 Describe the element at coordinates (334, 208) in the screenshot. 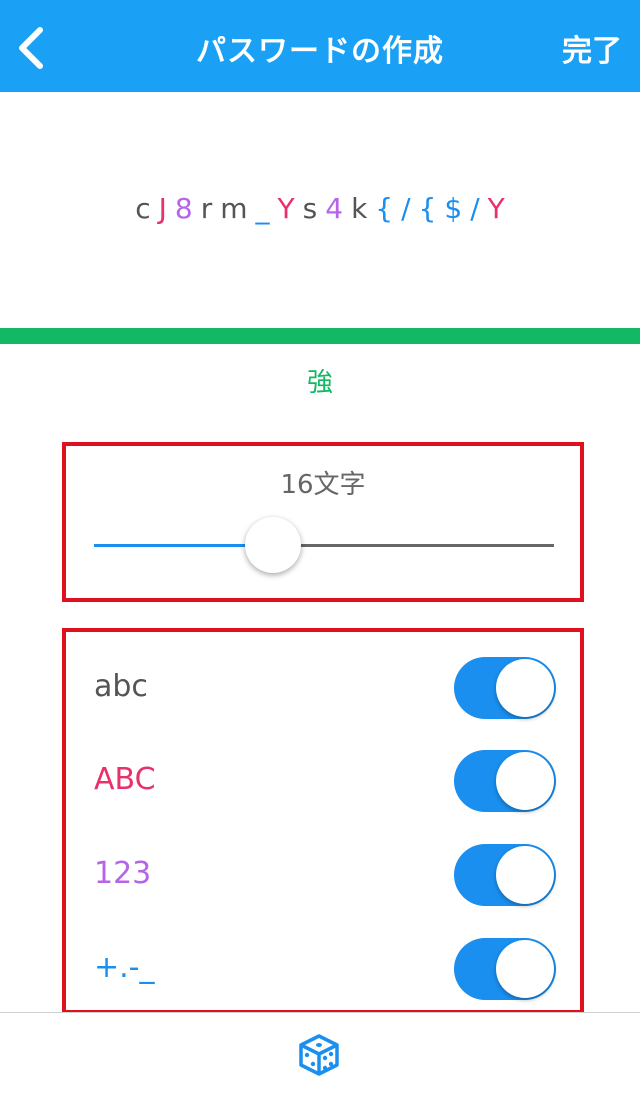

I see `password-char: 4` at that location.